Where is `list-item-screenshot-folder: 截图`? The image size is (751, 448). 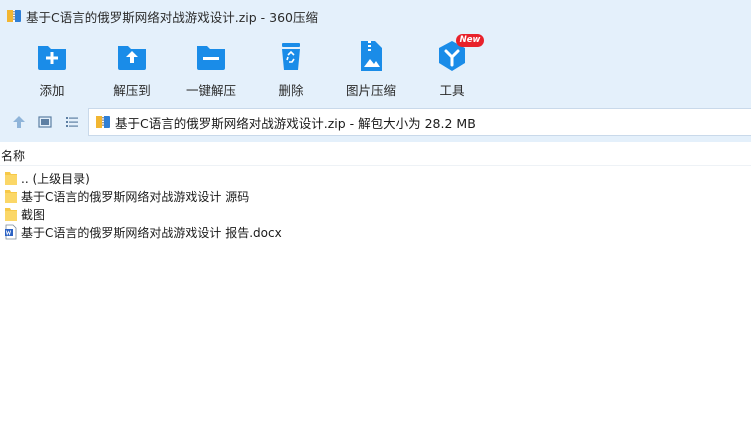
list-item-screenshot-folder: 截图 is located at coordinates (375, 214).